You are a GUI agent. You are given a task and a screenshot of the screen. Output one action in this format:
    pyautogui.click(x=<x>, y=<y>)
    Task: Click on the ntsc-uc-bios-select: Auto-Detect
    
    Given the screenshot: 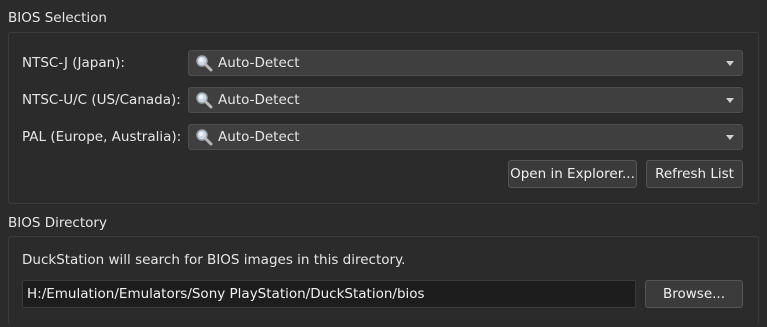 What is the action you would take?
    pyautogui.click(x=465, y=100)
    